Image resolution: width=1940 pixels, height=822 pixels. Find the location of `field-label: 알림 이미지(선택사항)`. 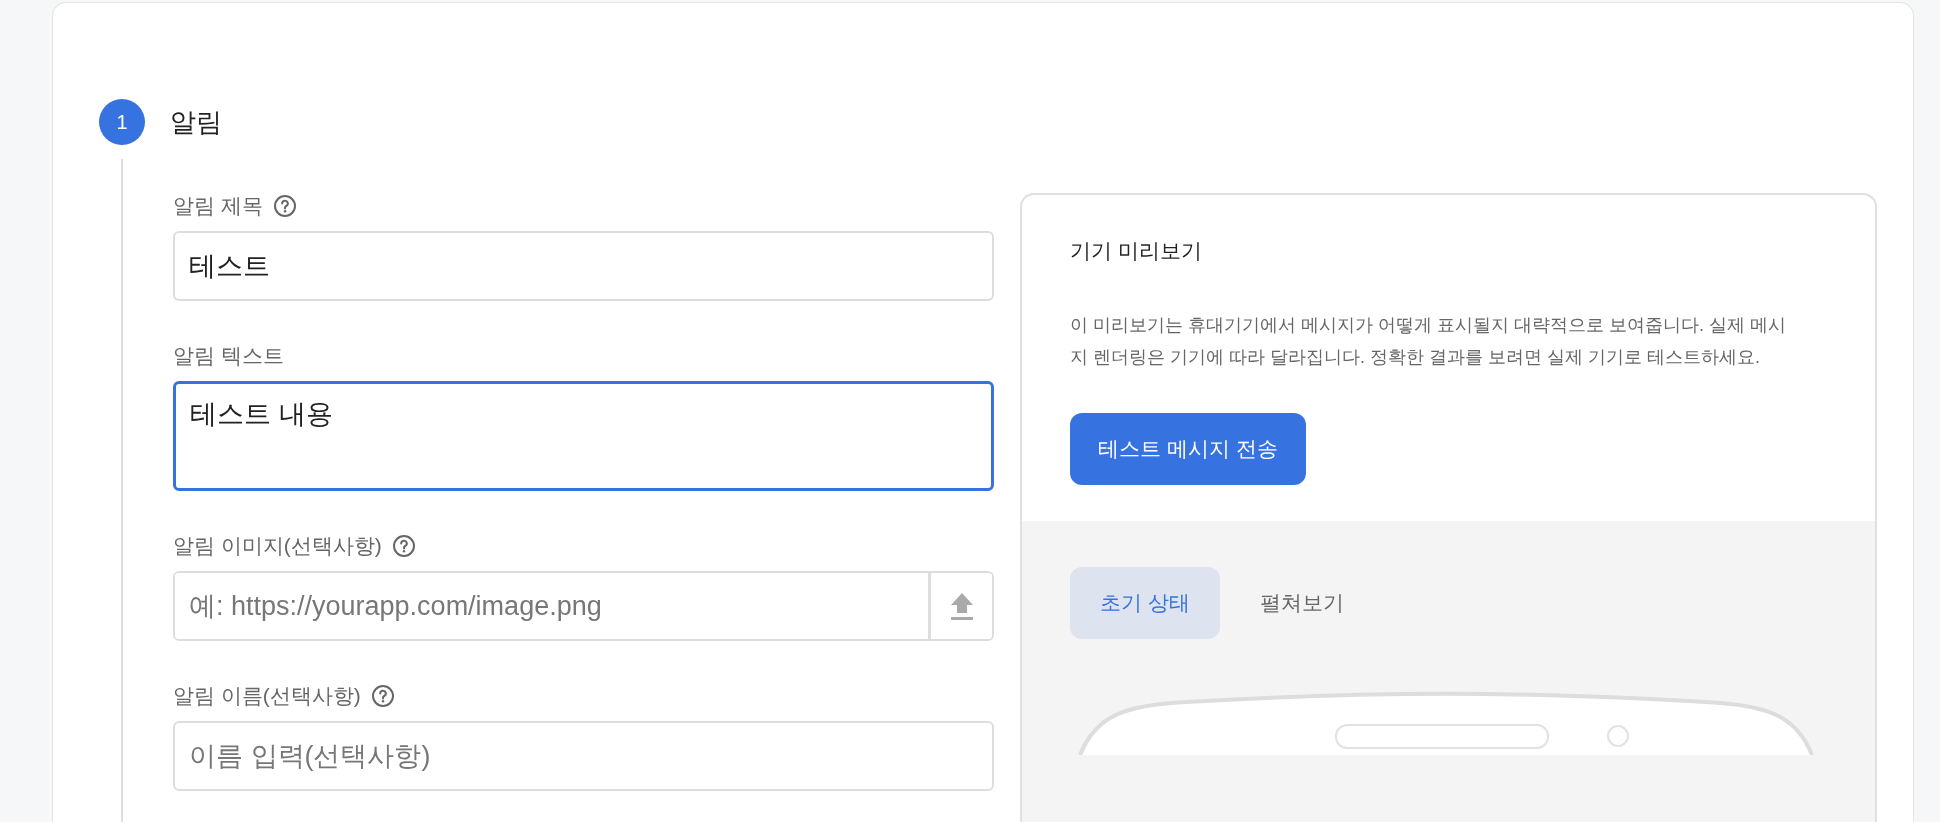

field-label: 알림 이미지(선택사항) is located at coordinates (277, 546).